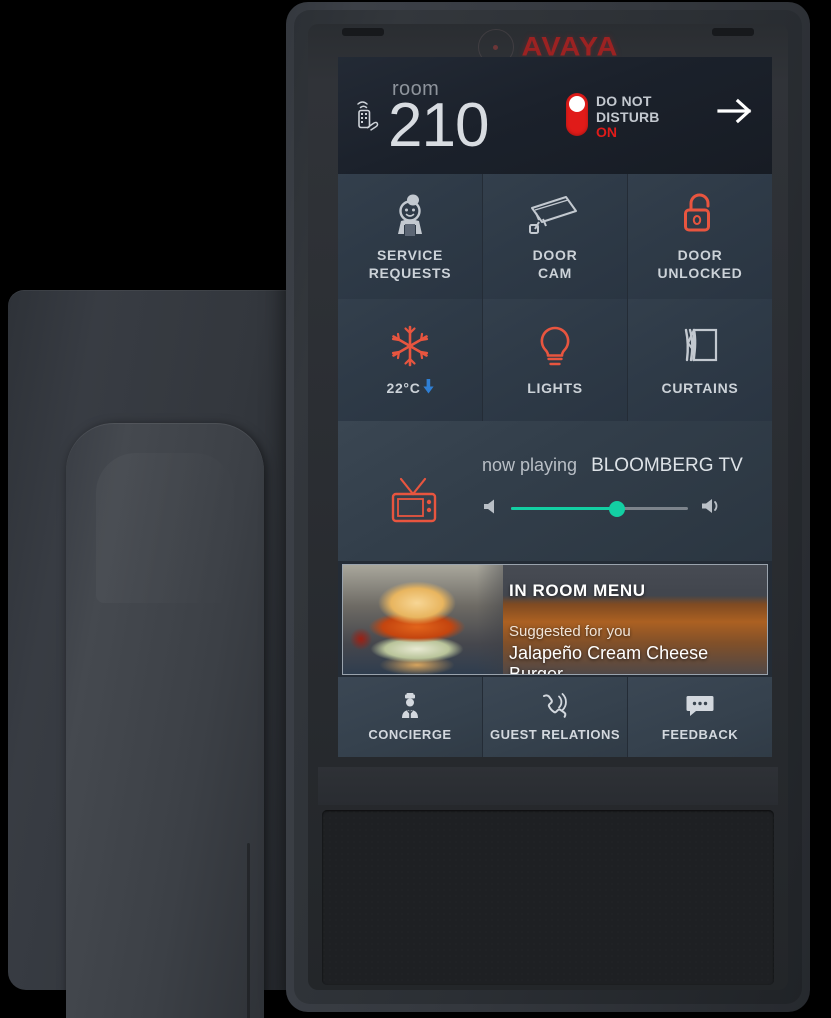  I want to click on light-bulb-icon, so click(555, 347).